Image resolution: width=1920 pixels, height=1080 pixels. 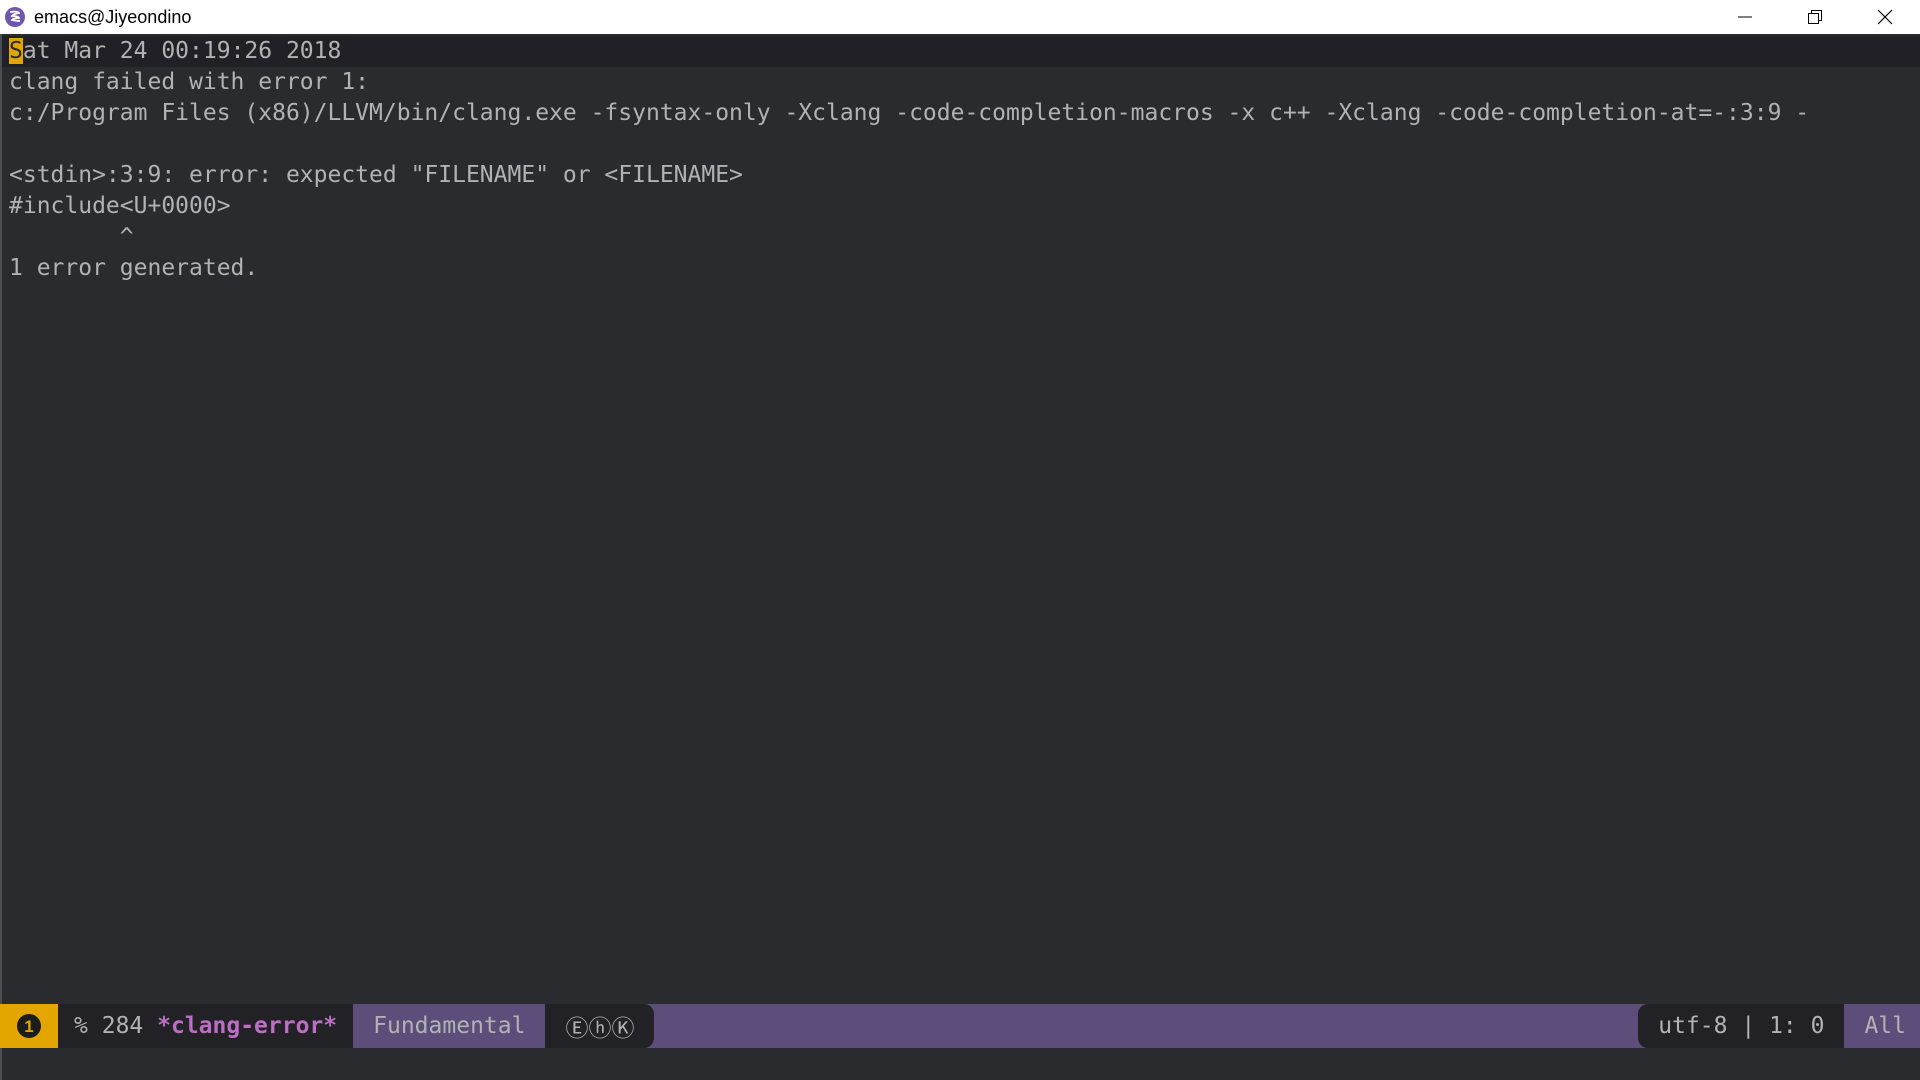 I want to click on buffer-info: % 284 *clang-error*, so click(x=206, y=1026).